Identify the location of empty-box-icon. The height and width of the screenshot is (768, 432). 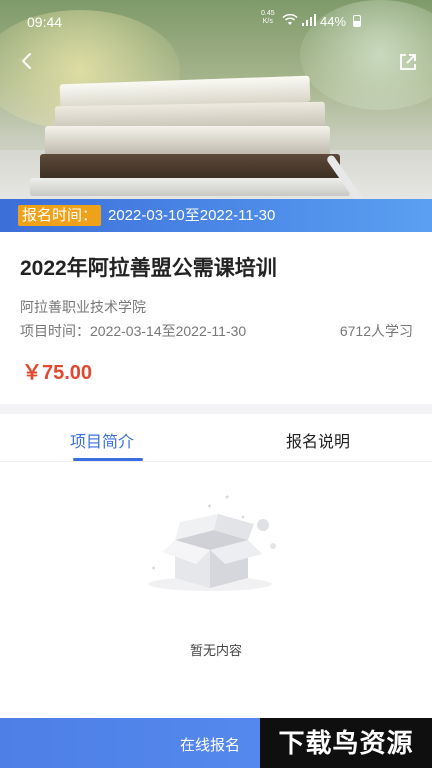
(212, 542).